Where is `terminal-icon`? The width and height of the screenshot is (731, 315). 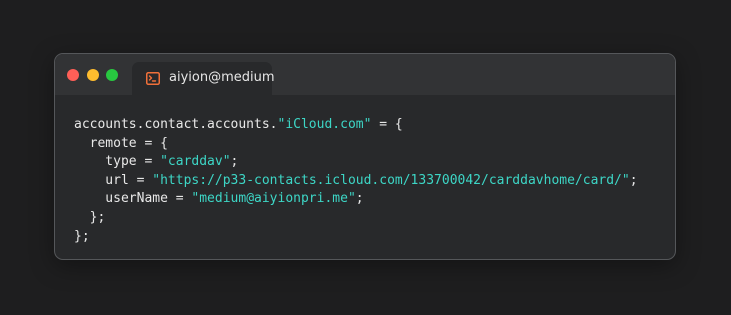 terminal-icon is located at coordinates (153, 78).